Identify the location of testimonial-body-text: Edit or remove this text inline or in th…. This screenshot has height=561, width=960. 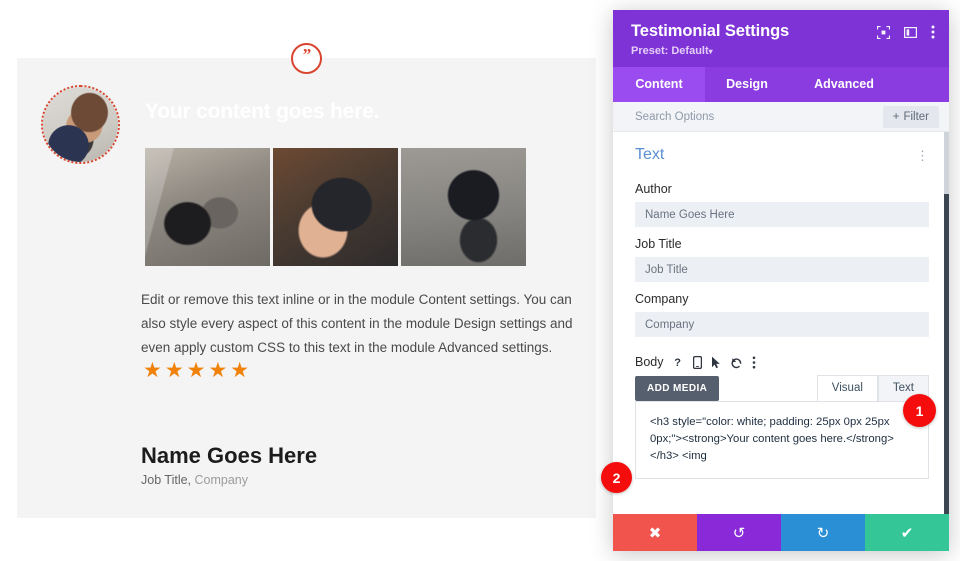
(357, 323).